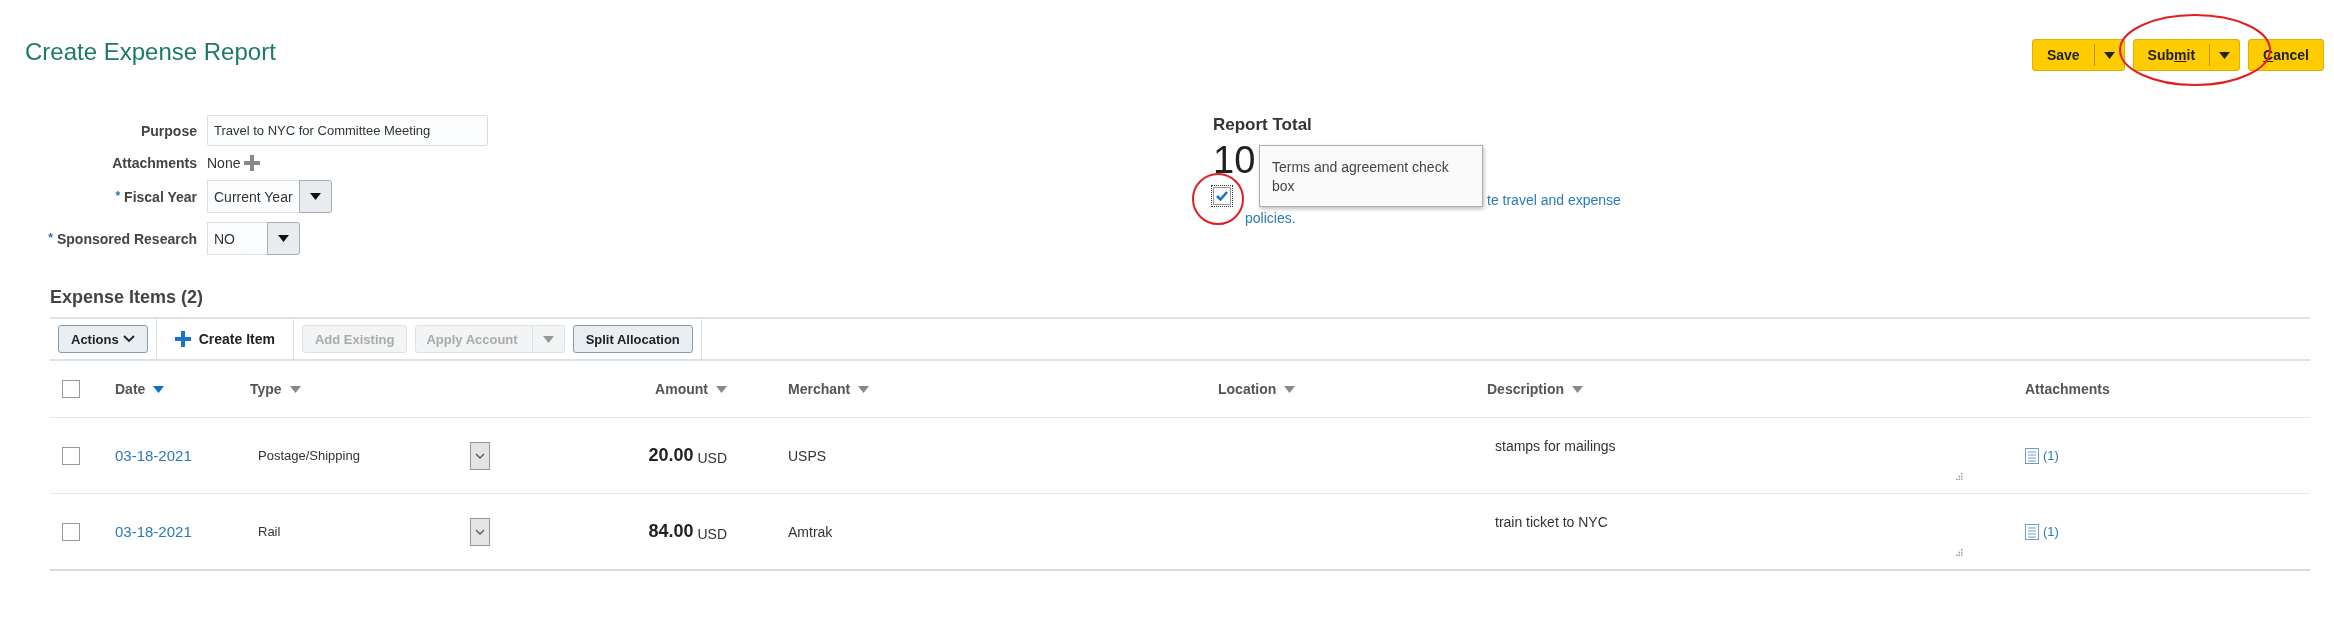 The width and height of the screenshot is (2334, 630). Describe the element at coordinates (632, 339) in the screenshot. I see `toolbar-button: Split Allocation` at that location.